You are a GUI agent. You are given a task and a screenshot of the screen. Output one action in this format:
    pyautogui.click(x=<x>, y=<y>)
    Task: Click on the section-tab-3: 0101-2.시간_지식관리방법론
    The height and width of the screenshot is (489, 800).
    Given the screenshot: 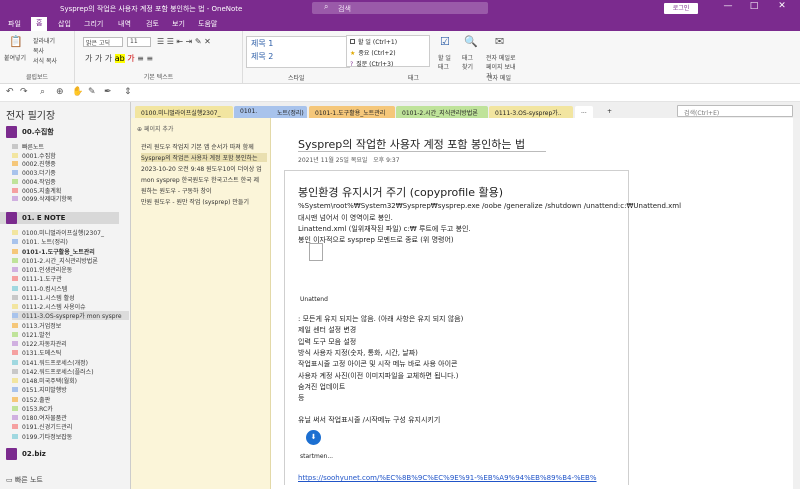 What is the action you would take?
    pyautogui.click(x=442, y=112)
    